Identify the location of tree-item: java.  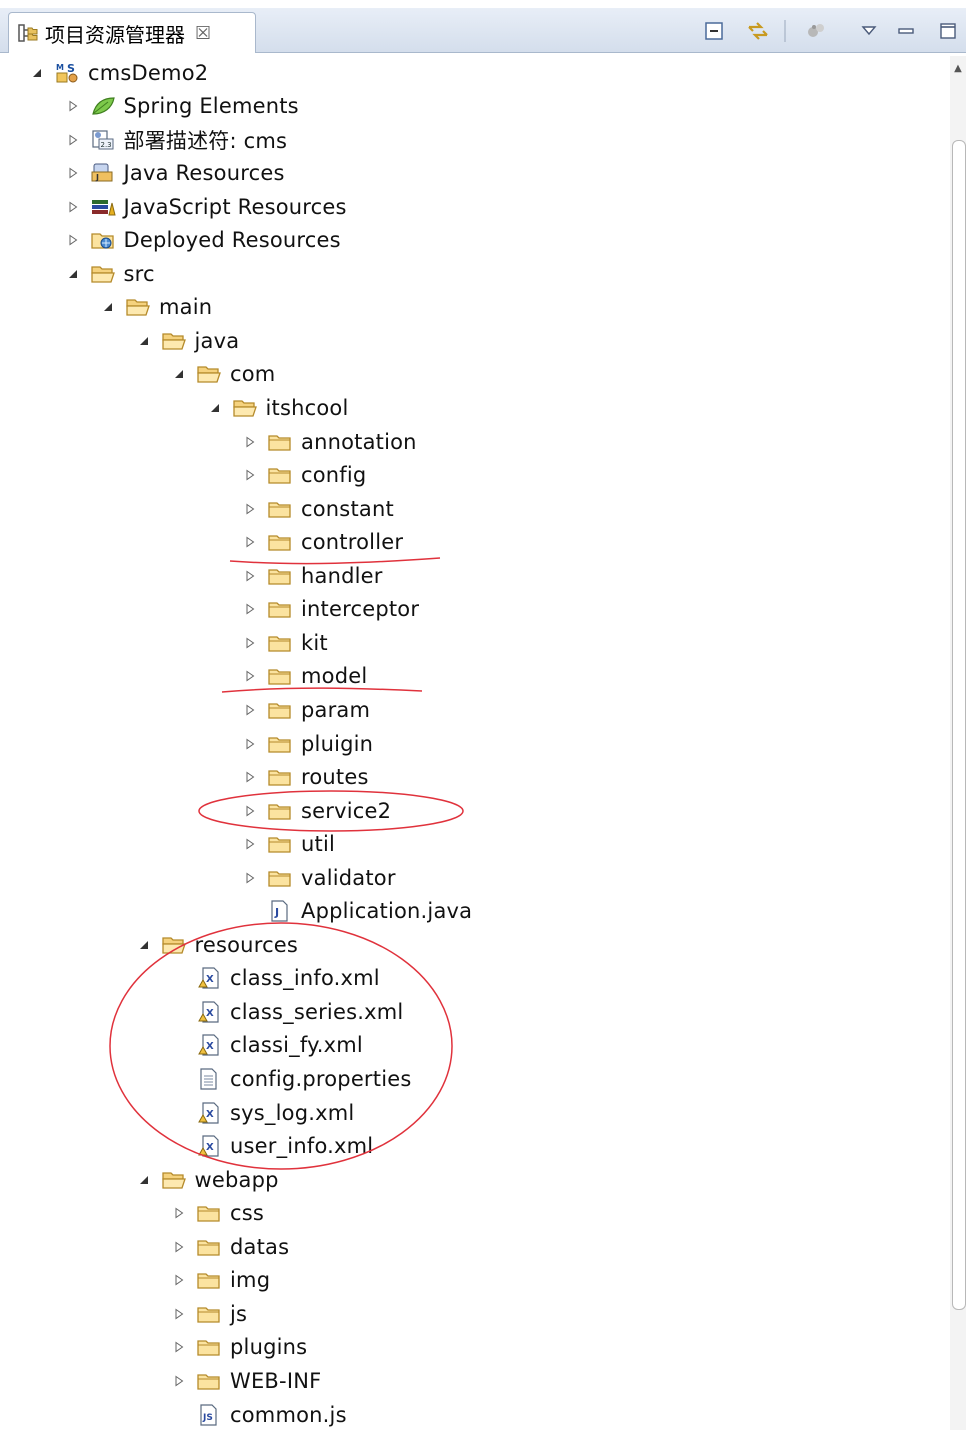
(470, 340).